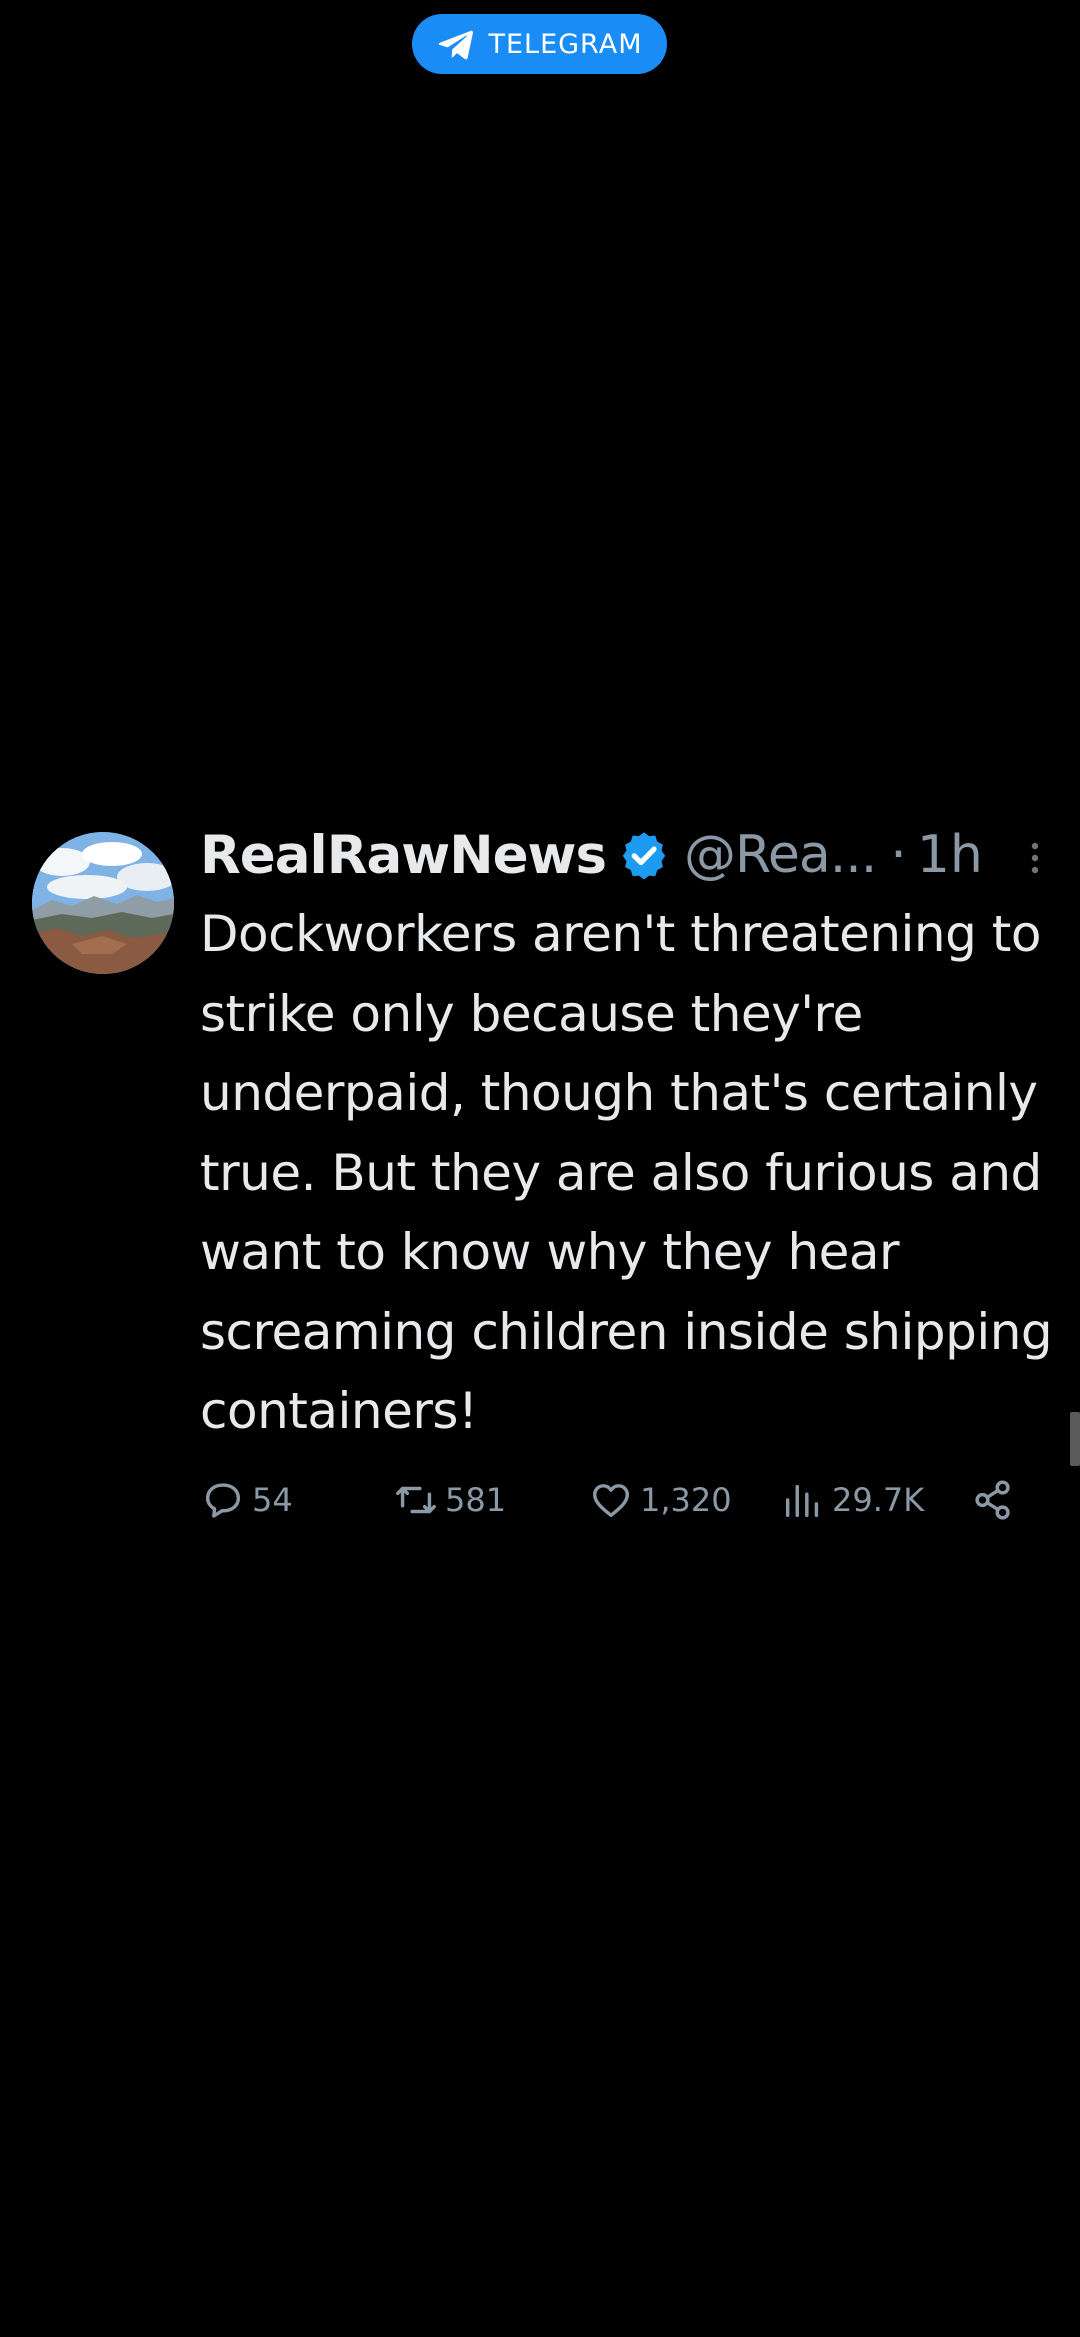  What do you see at coordinates (246, 1500) in the screenshot?
I see `reply-button: 54` at bounding box center [246, 1500].